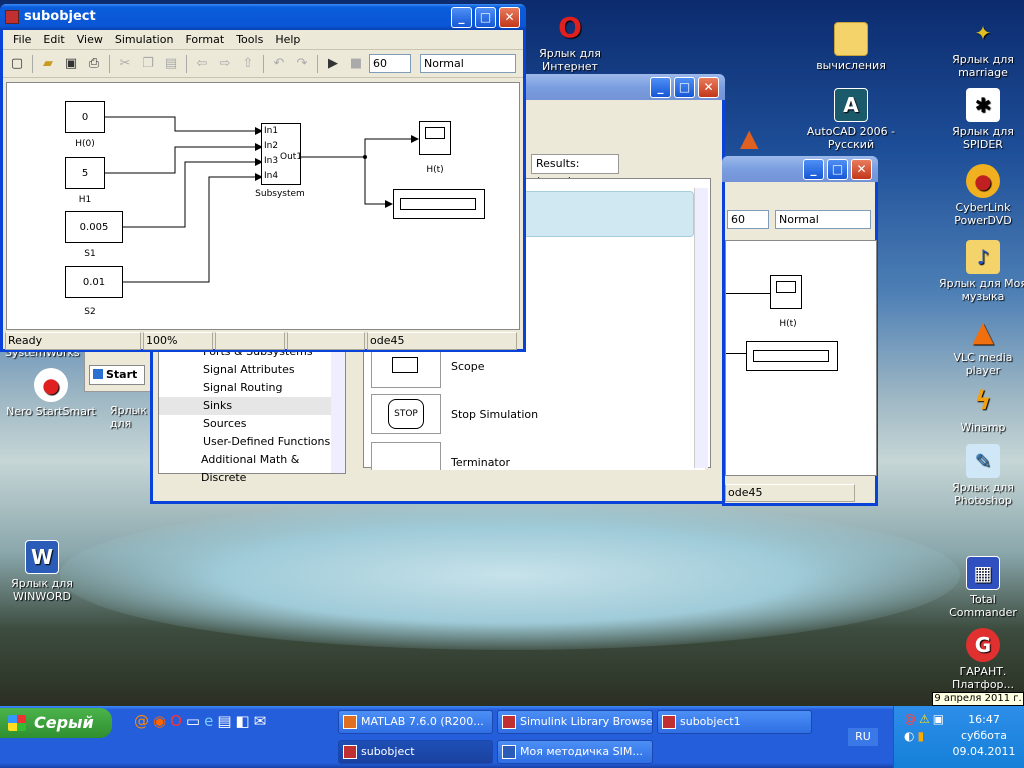  I want to click on desktop-icon-opera: O Ярлык для Интернет, so click(570, 41).